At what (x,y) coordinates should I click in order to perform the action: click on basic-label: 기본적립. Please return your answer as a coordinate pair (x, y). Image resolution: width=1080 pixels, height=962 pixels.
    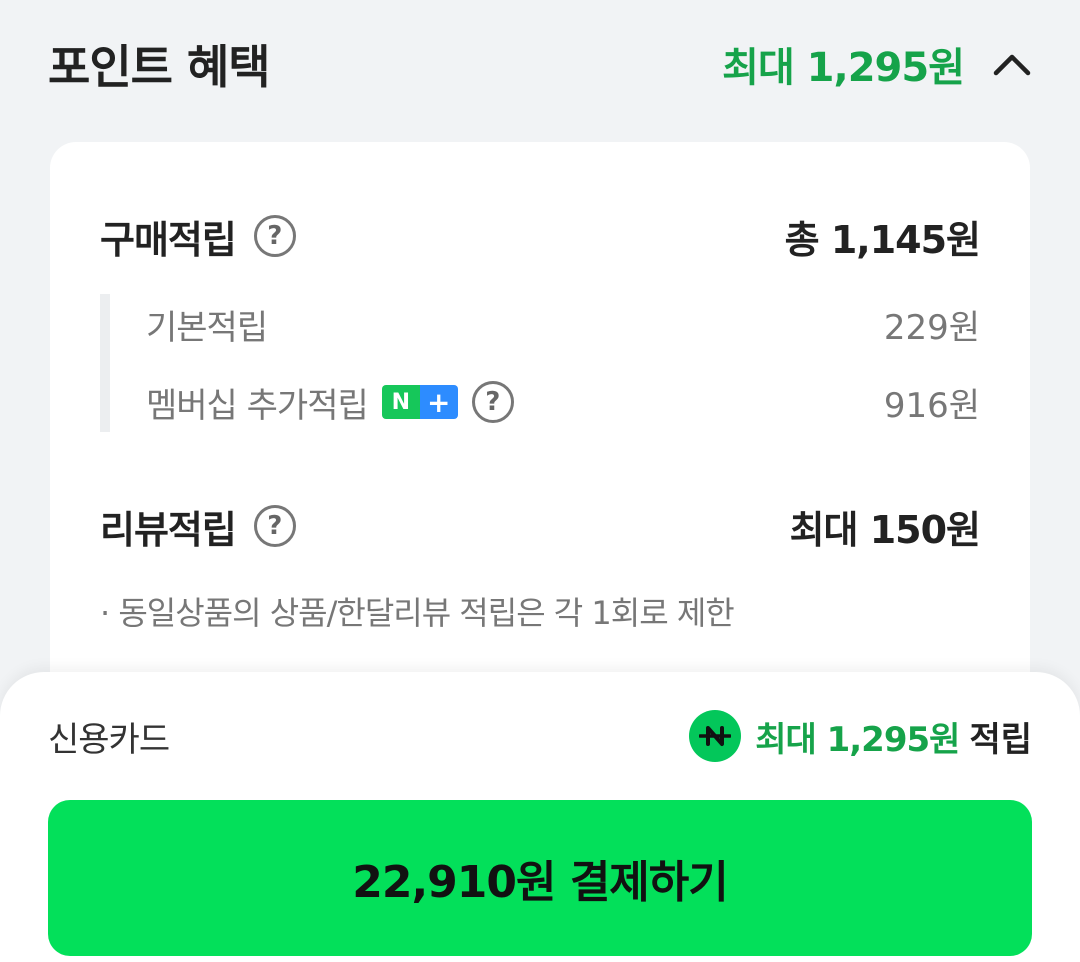
    Looking at the image, I should click on (207, 327).